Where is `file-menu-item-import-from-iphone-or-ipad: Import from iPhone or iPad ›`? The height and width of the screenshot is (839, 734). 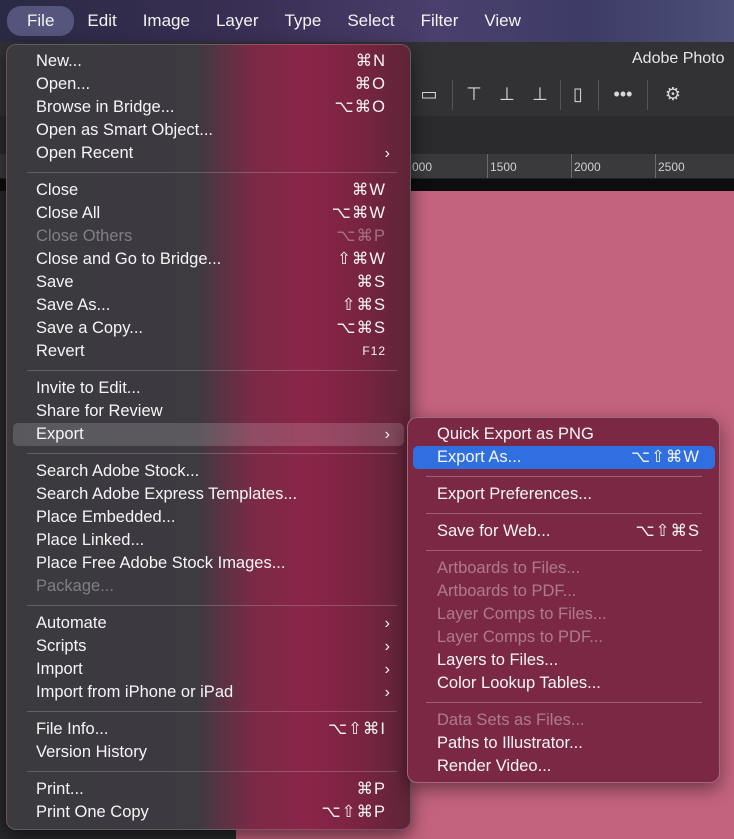
file-menu-item-import-from-iphone-or-ipad: Import from iPhone or iPad › is located at coordinates (208, 692).